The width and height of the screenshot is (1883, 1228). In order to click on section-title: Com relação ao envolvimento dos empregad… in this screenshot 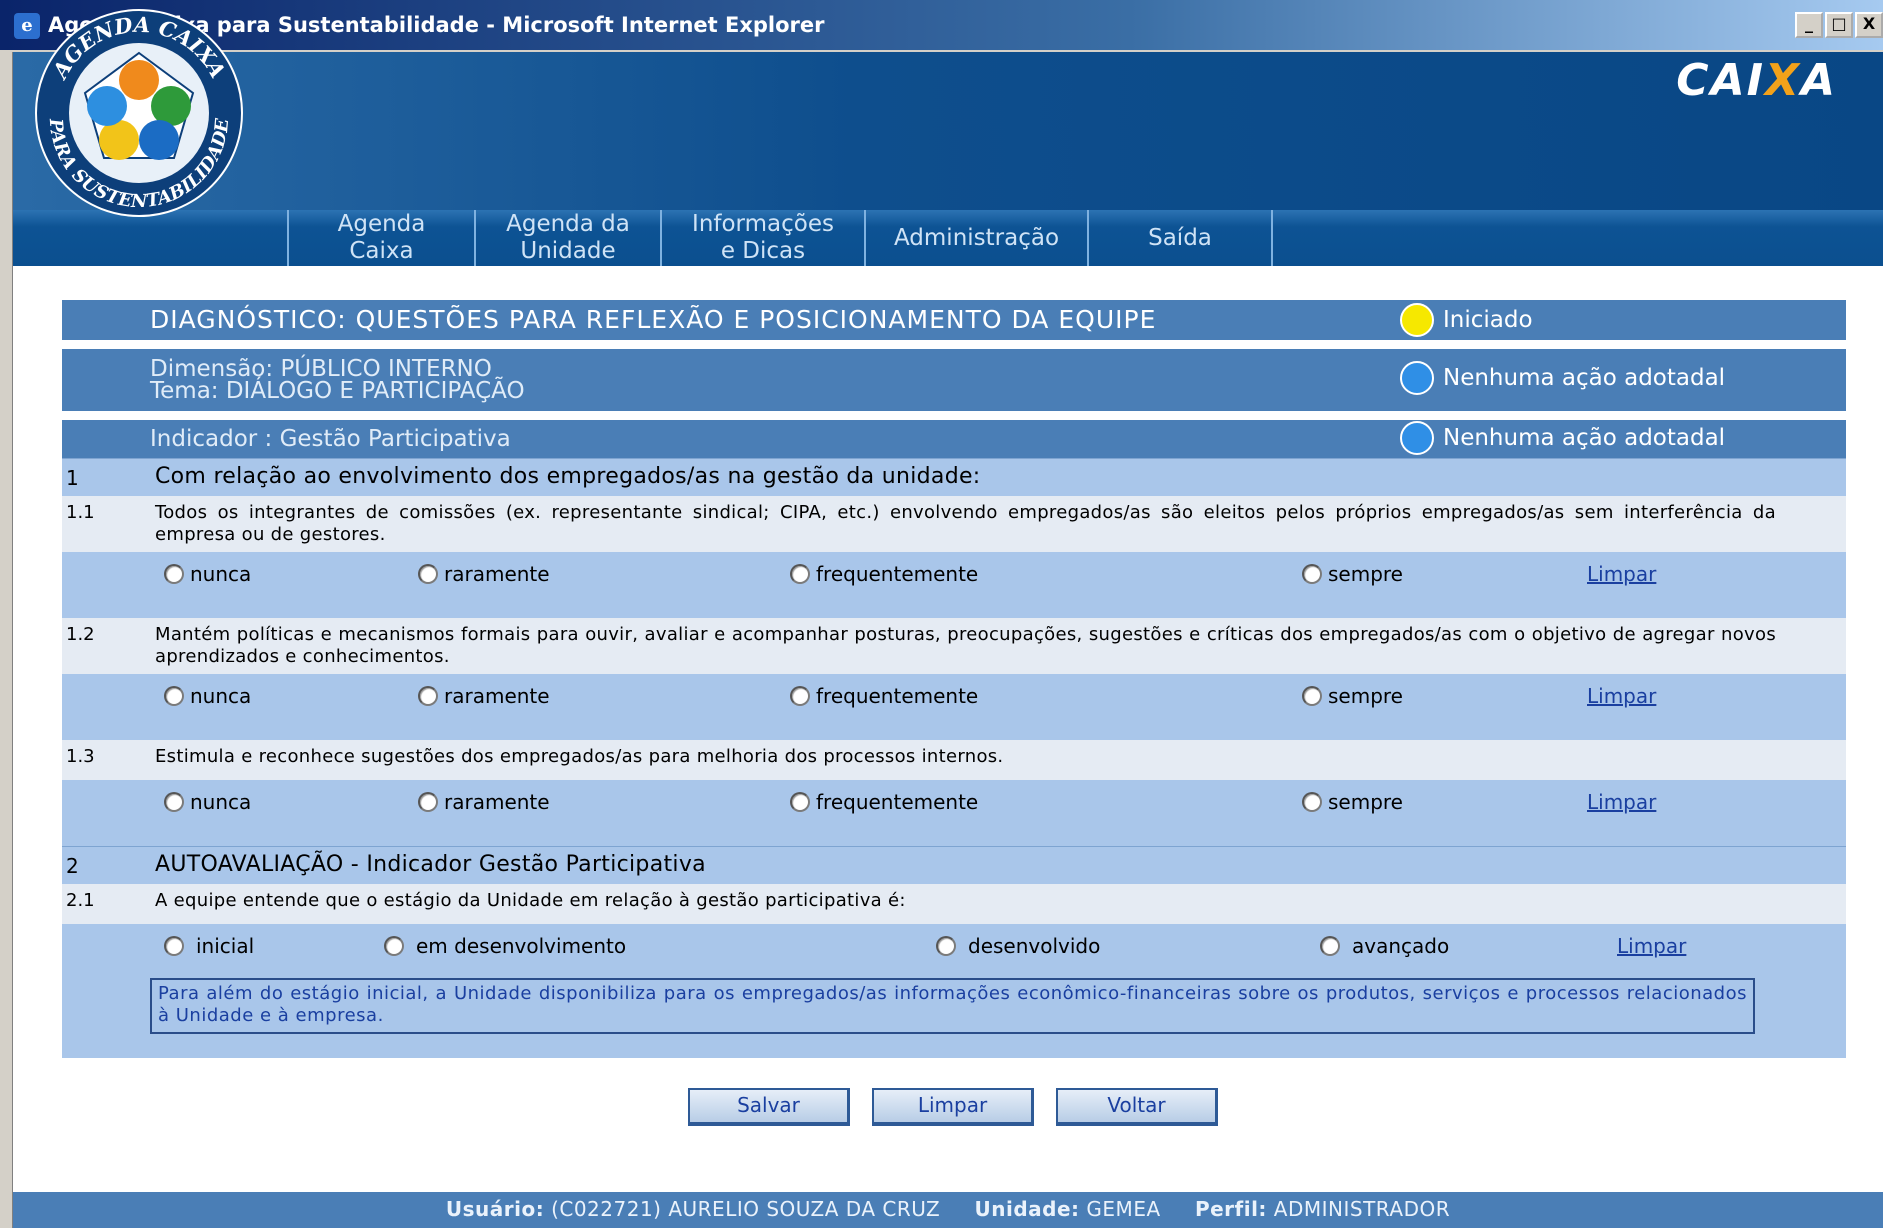, I will do `click(568, 476)`.